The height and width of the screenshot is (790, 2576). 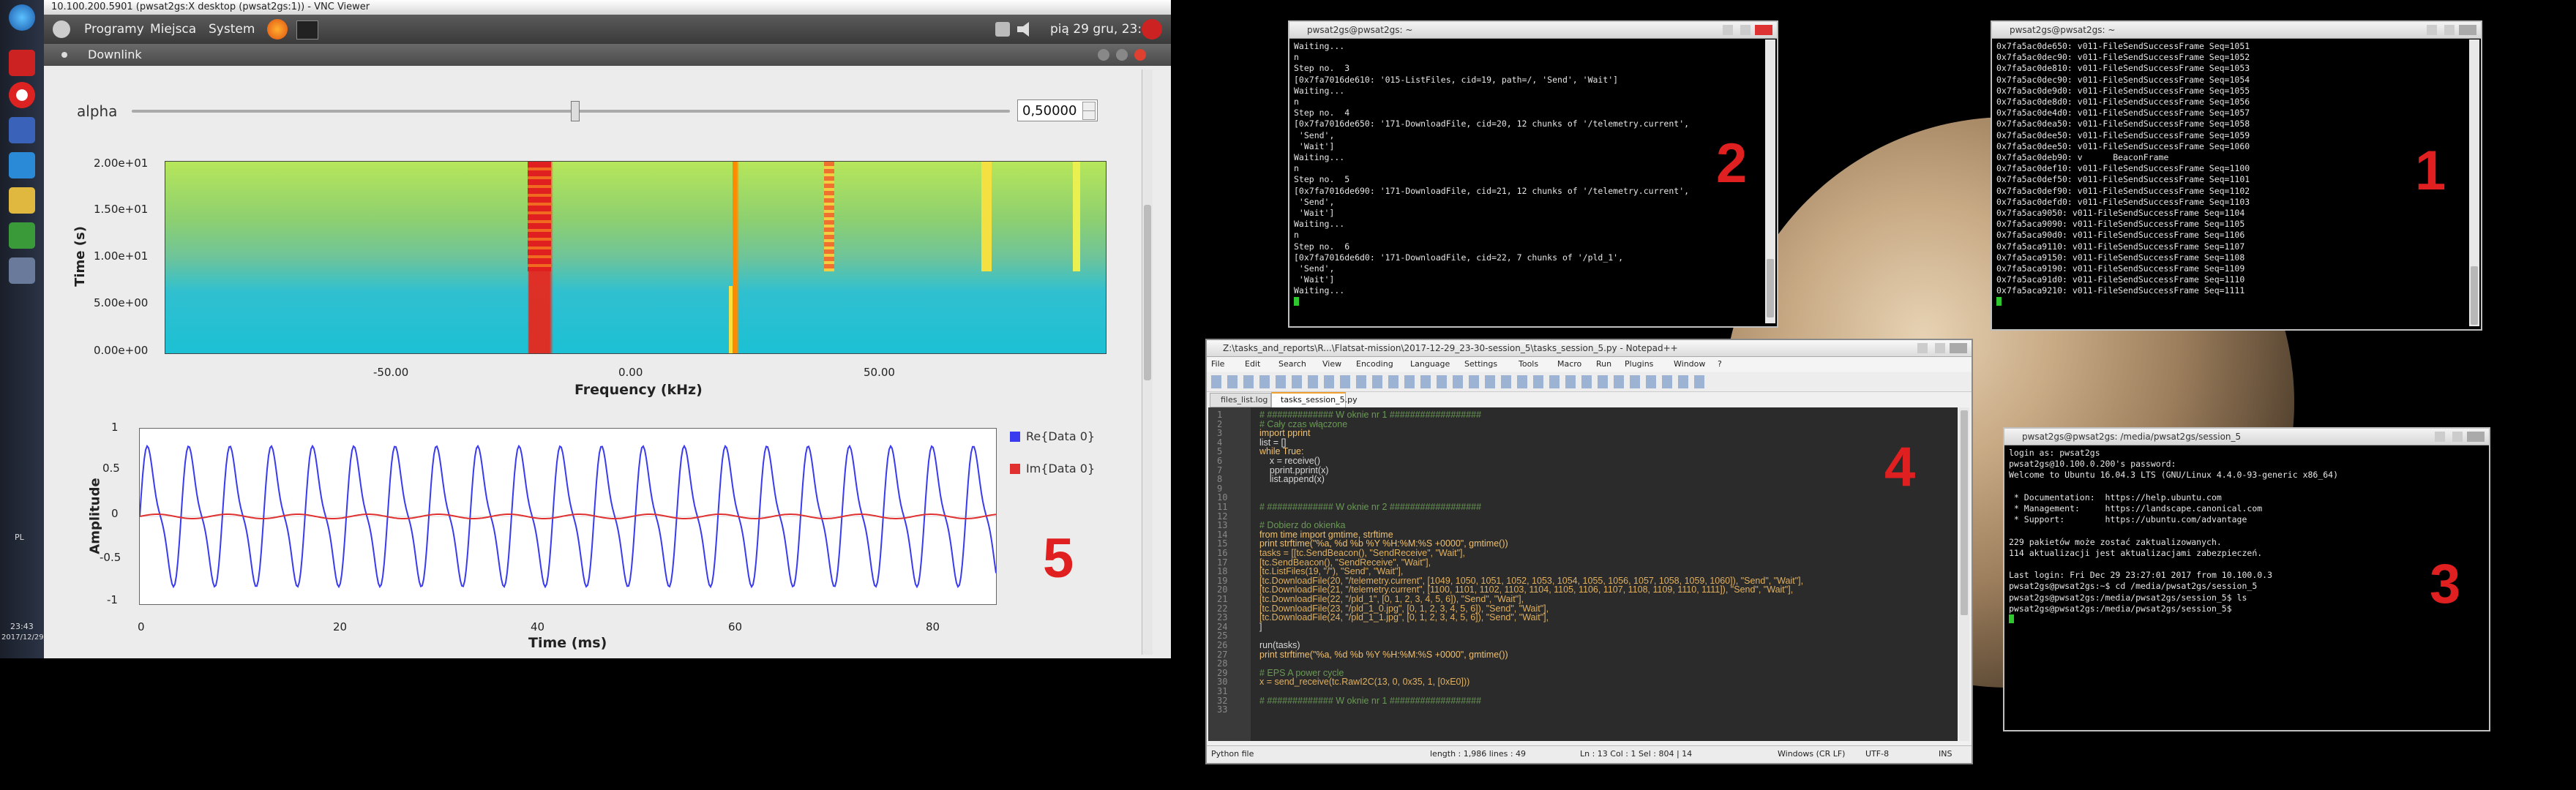 What do you see at coordinates (1222, 663) in the screenshot?
I see `line-number: 28` at bounding box center [1222, 663].